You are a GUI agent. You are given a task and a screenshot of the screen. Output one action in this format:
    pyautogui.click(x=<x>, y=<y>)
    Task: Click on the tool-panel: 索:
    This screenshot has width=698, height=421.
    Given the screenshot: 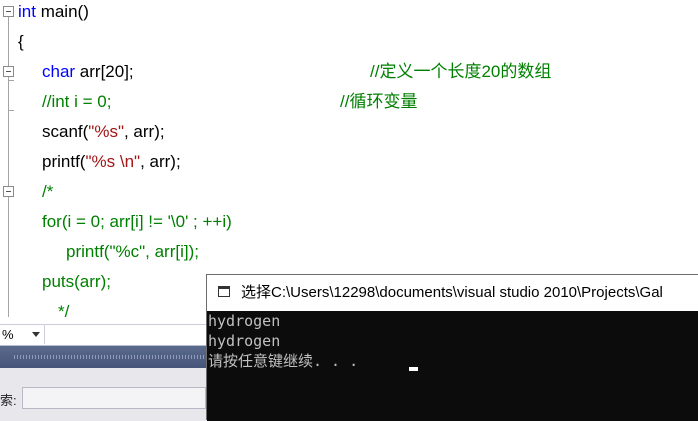 What is the action you would take?
    pyautogui.click(x=103, y=383)
    